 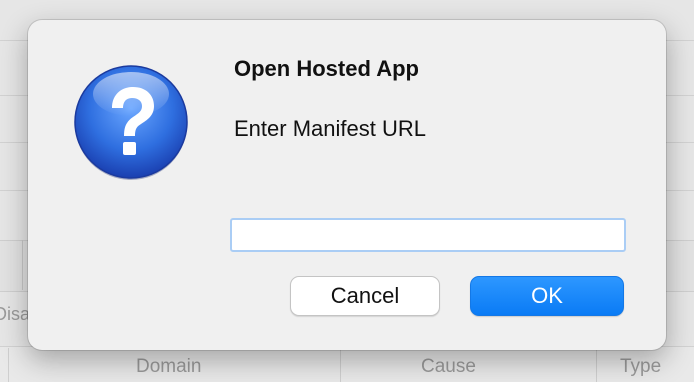 I want to click on column-header-cause: Cause, so click(x=448, y=367).